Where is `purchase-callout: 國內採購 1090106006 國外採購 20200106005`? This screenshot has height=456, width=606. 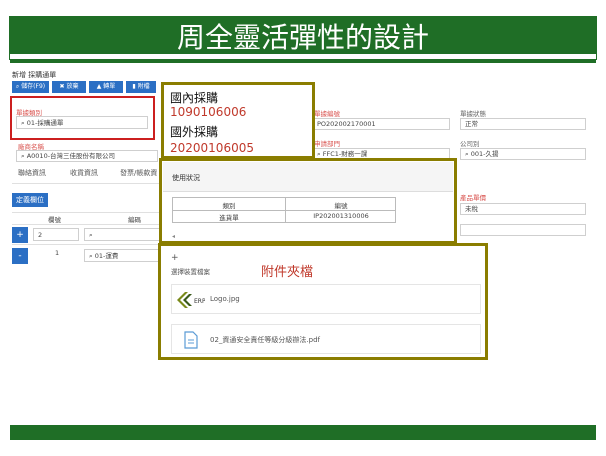
purchase-callout: 國內採購 1090106006 國外採購 20200106005 is located at coordinates (238, 120).